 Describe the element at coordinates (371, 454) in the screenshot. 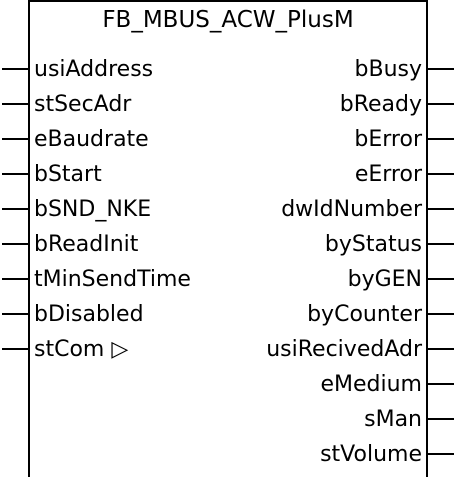

I see `output-pin-label: stVolume` at that location.